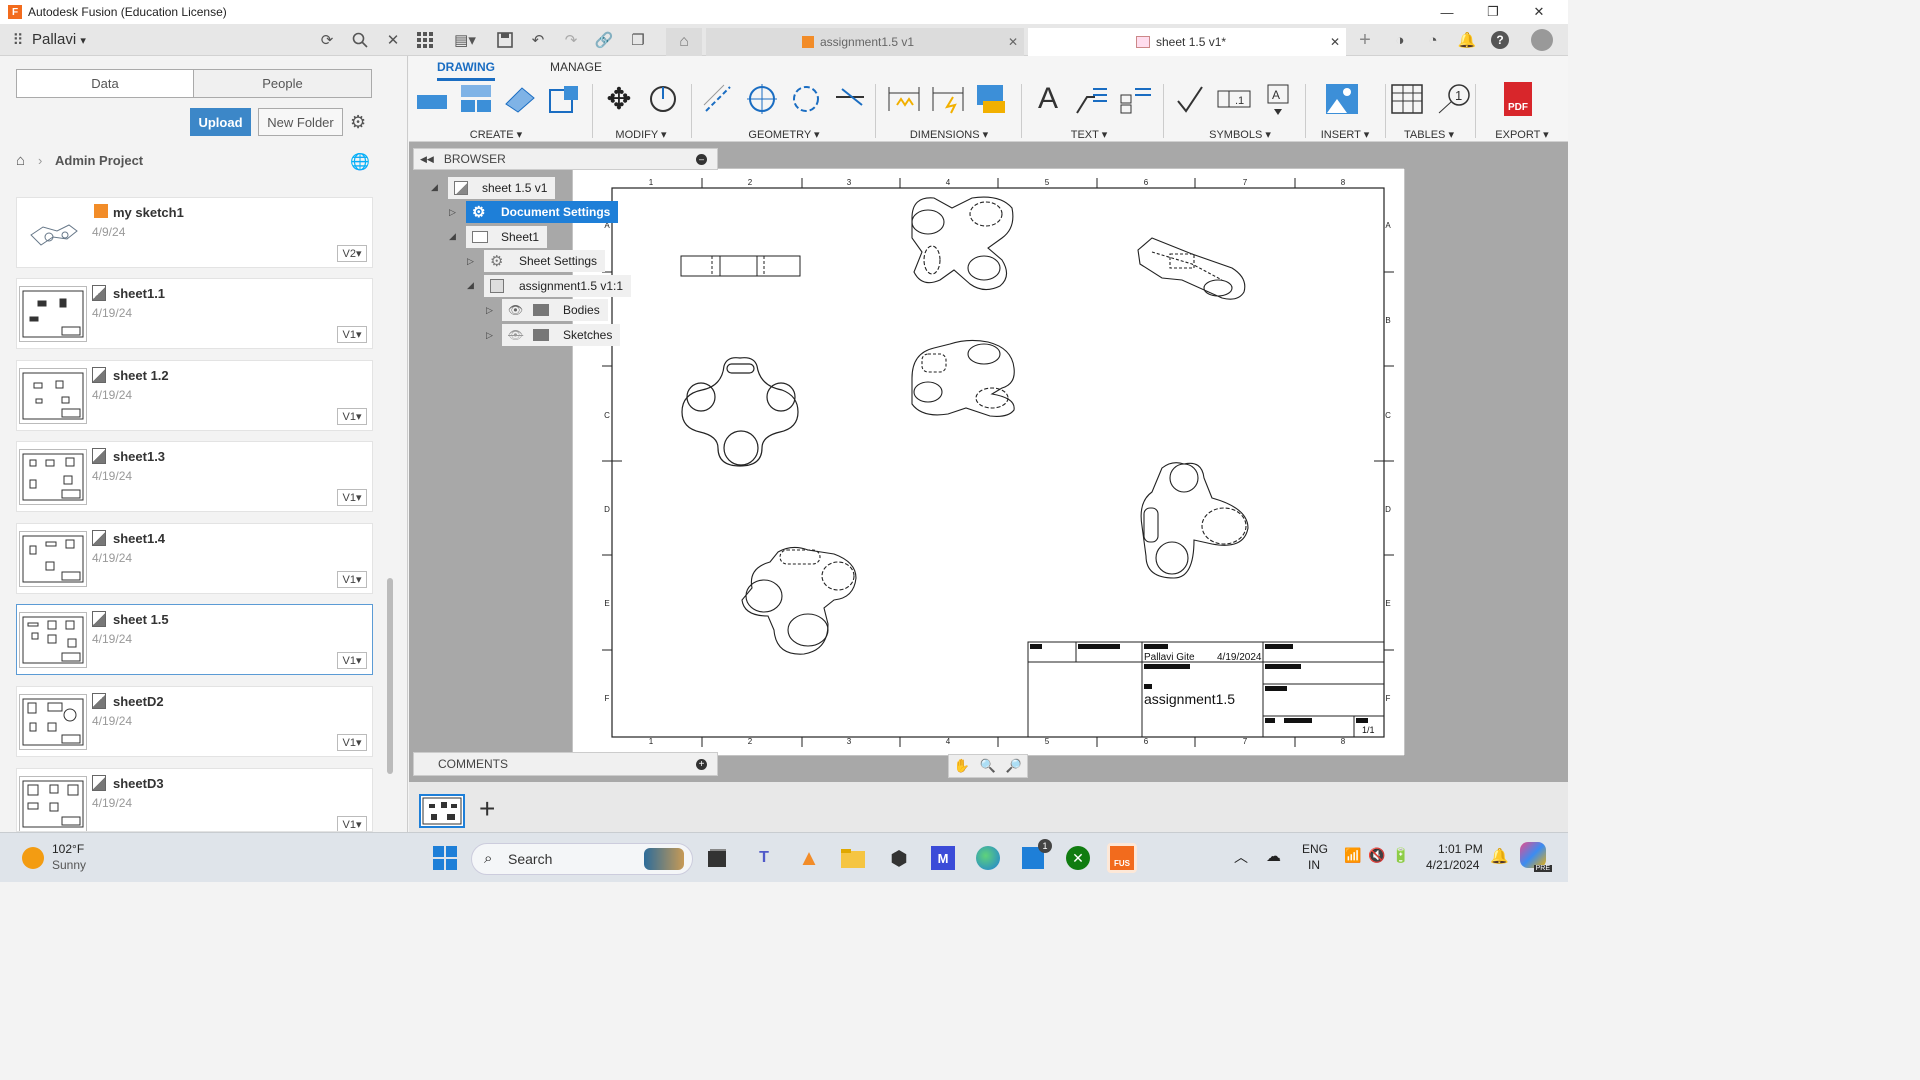 The width and height of the screenshot is (1920, 1080). I want to click on search-icon, so click(360, 40).